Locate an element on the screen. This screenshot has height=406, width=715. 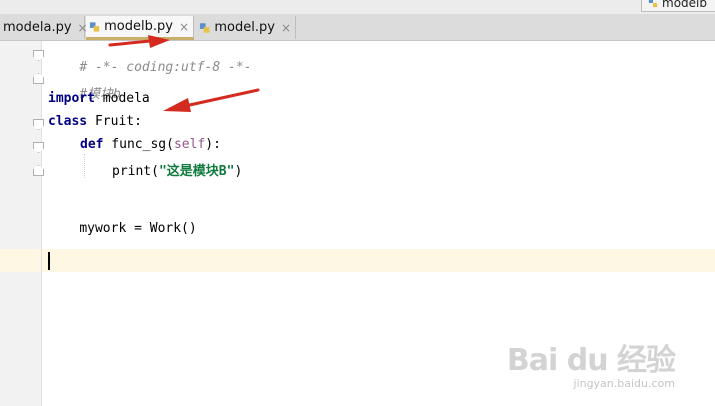
punctuation-token: ): is located at coordinates (213, 144).